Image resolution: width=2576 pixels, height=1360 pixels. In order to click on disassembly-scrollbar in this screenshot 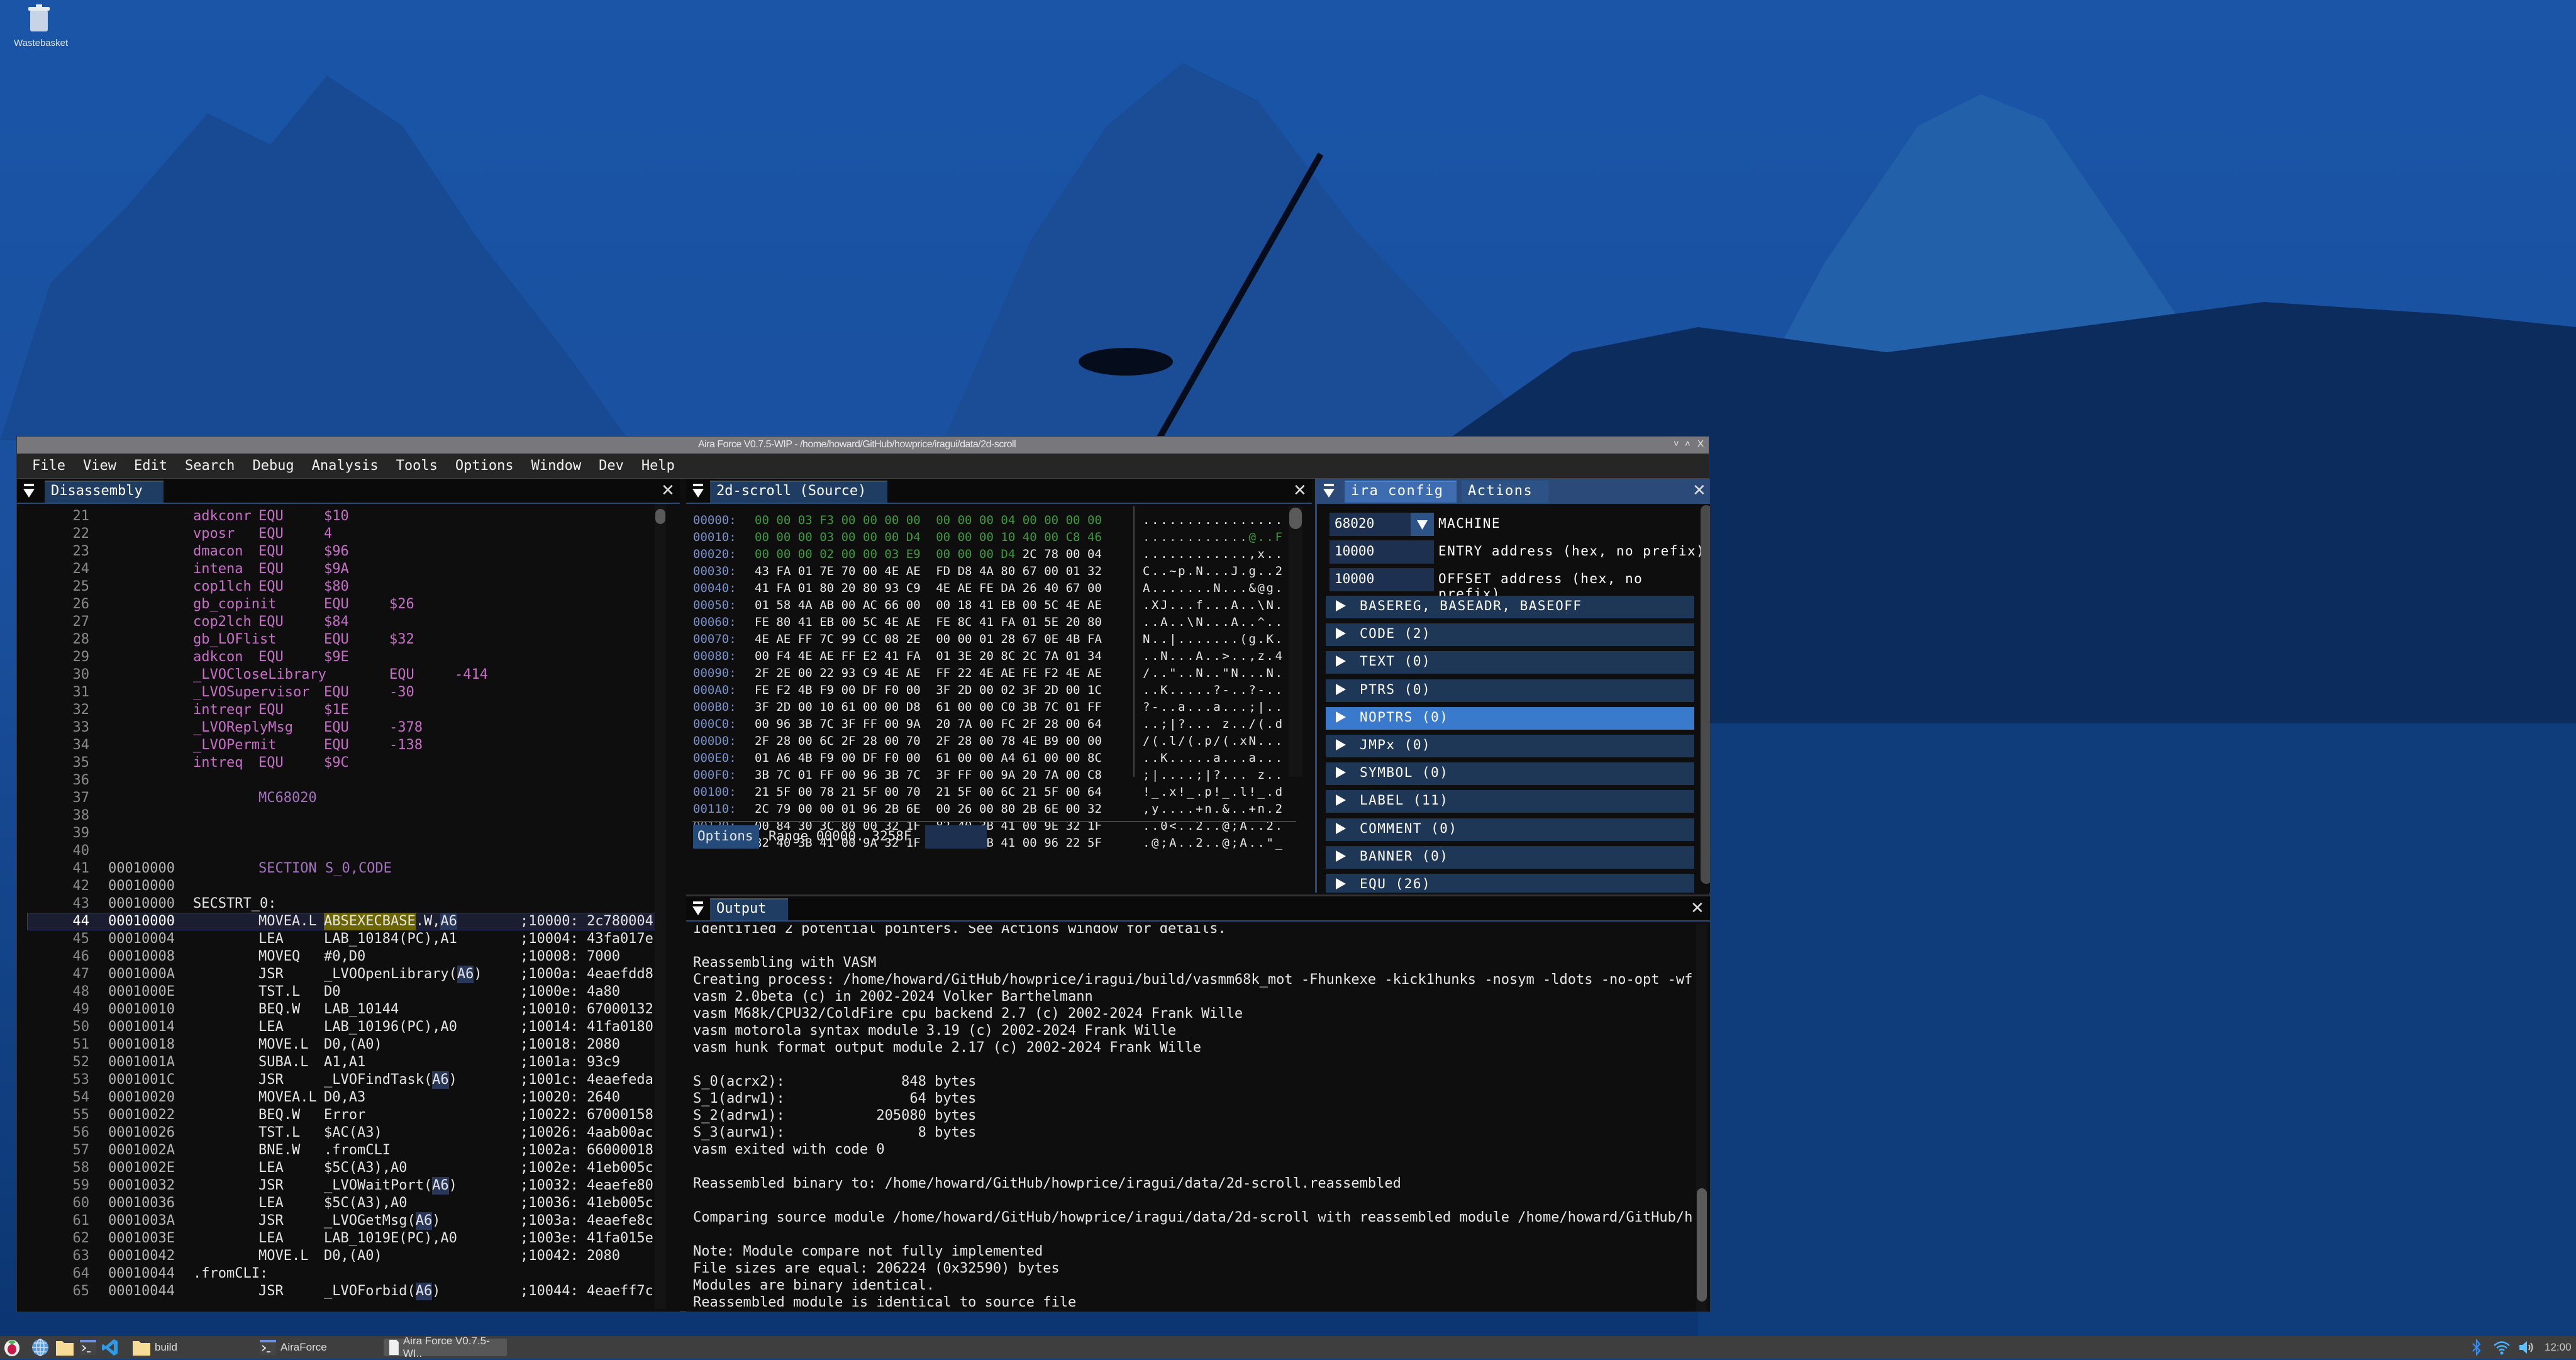, I will do `click(660, 907)`.